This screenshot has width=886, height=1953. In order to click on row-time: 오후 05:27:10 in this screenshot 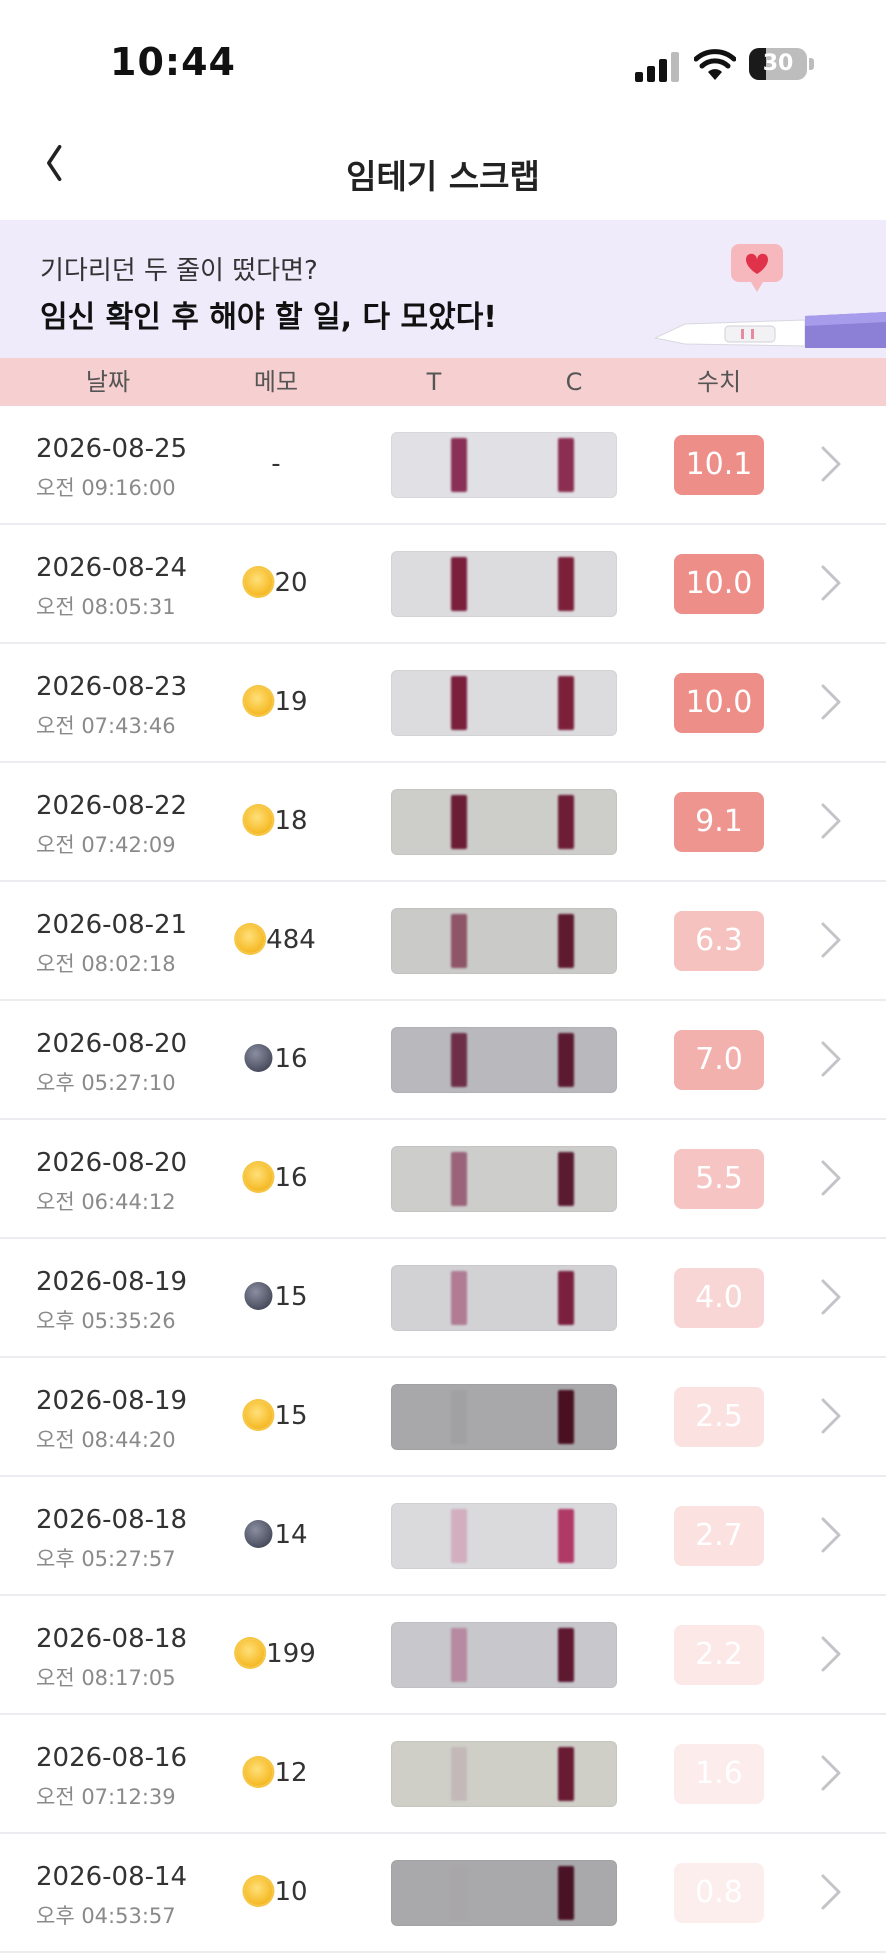, I will do `click(106, 1083)`.